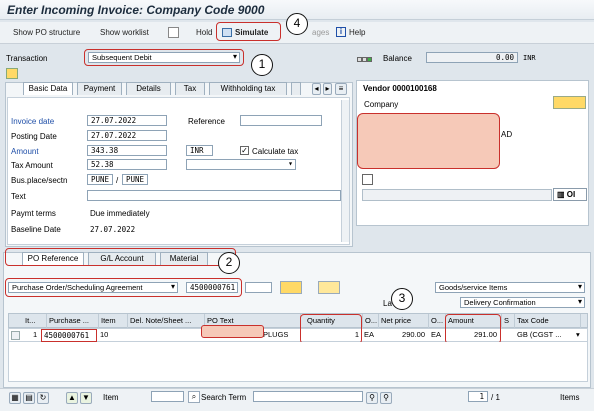 Image resolution: width=594 pixels, height=411 pixels. What do you see at coordinates (120, 213) in the screenshot?
I see `payment-terms-value: Due immediately` at bounding box center [120, 213].